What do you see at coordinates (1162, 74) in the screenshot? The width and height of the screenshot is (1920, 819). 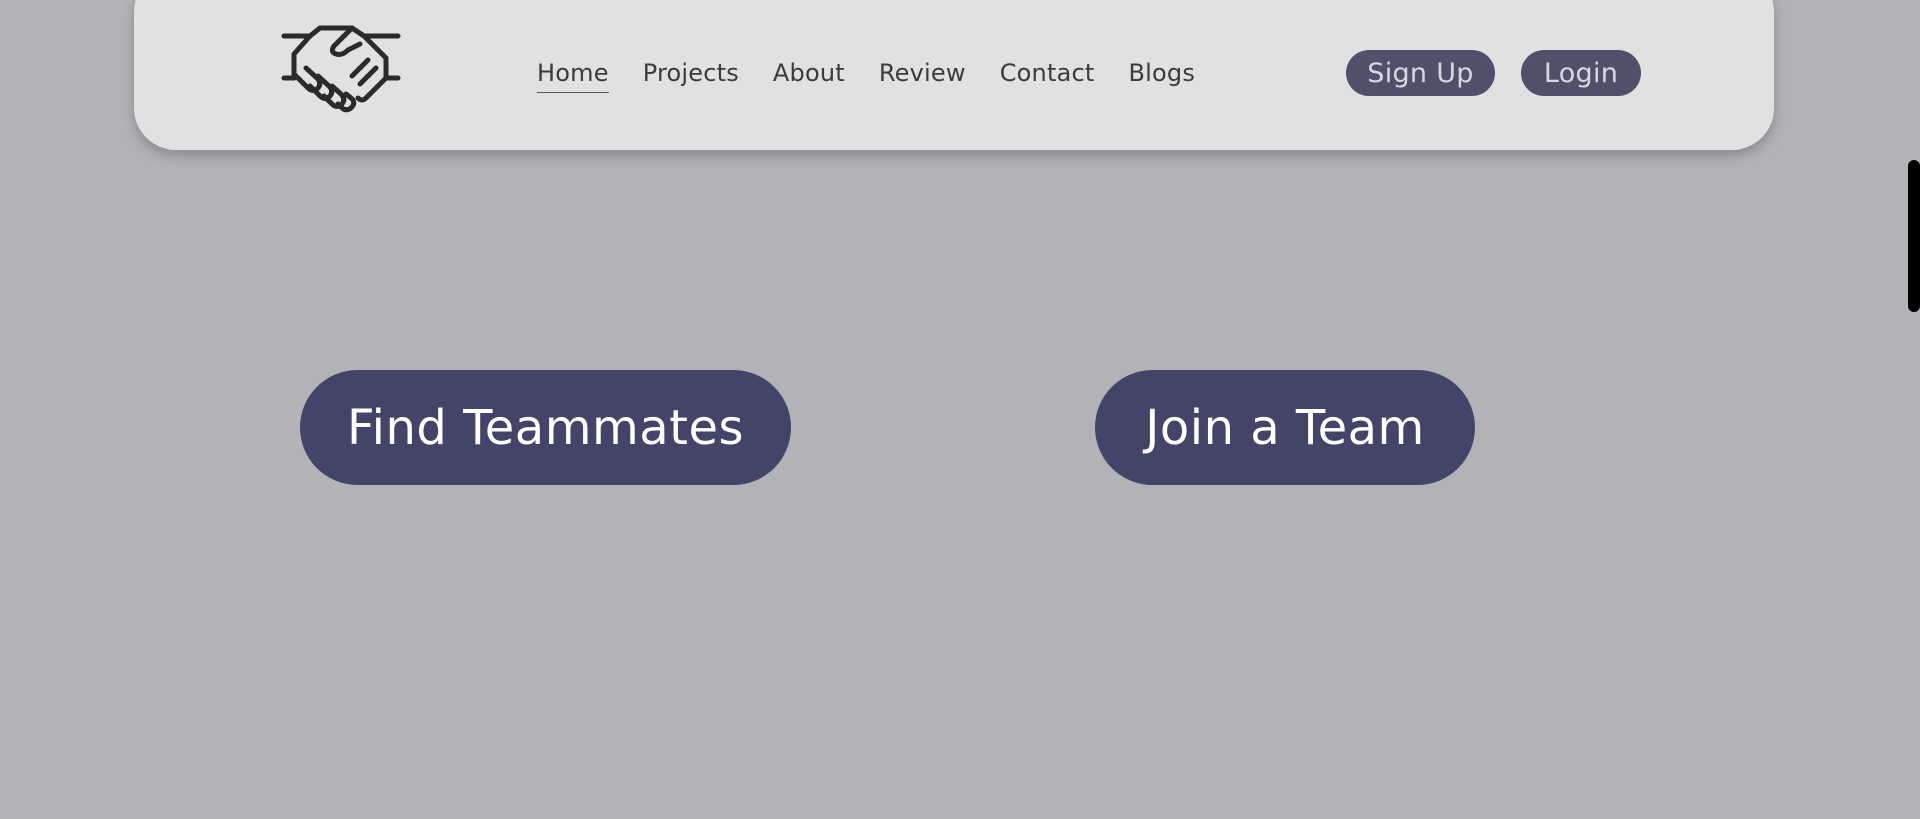 I see `nav-link-blogs: Blogs` at bounding box center [1162, 74].